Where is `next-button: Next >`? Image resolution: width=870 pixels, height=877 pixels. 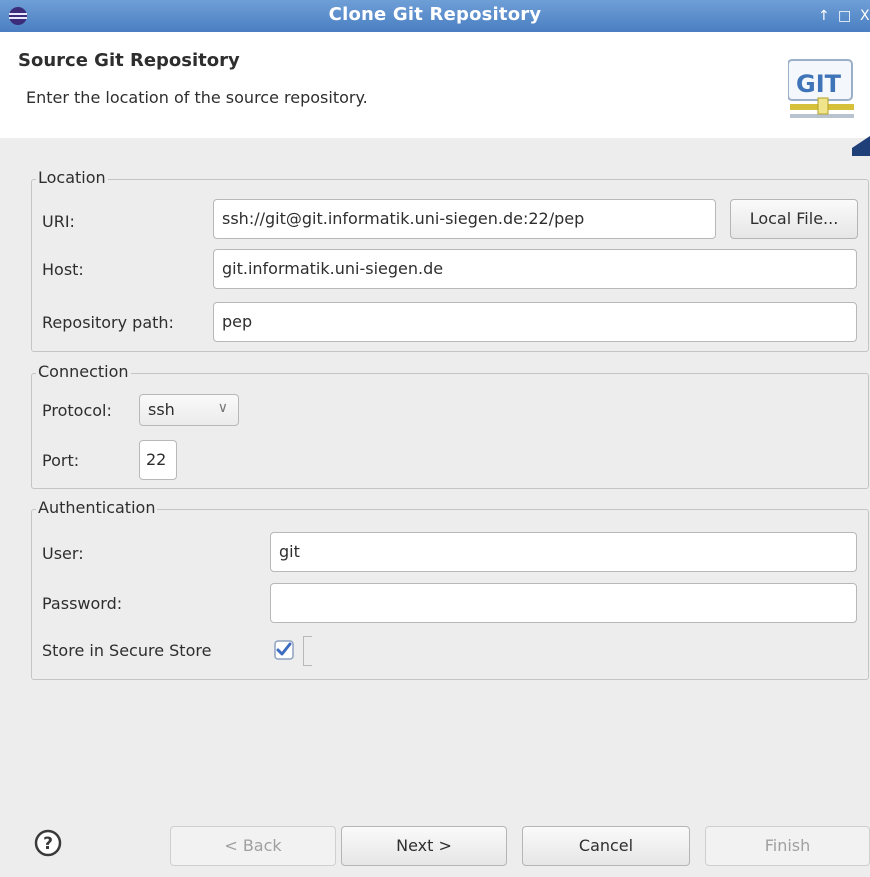
next-button: Next > is located at coordinates (424, 846).